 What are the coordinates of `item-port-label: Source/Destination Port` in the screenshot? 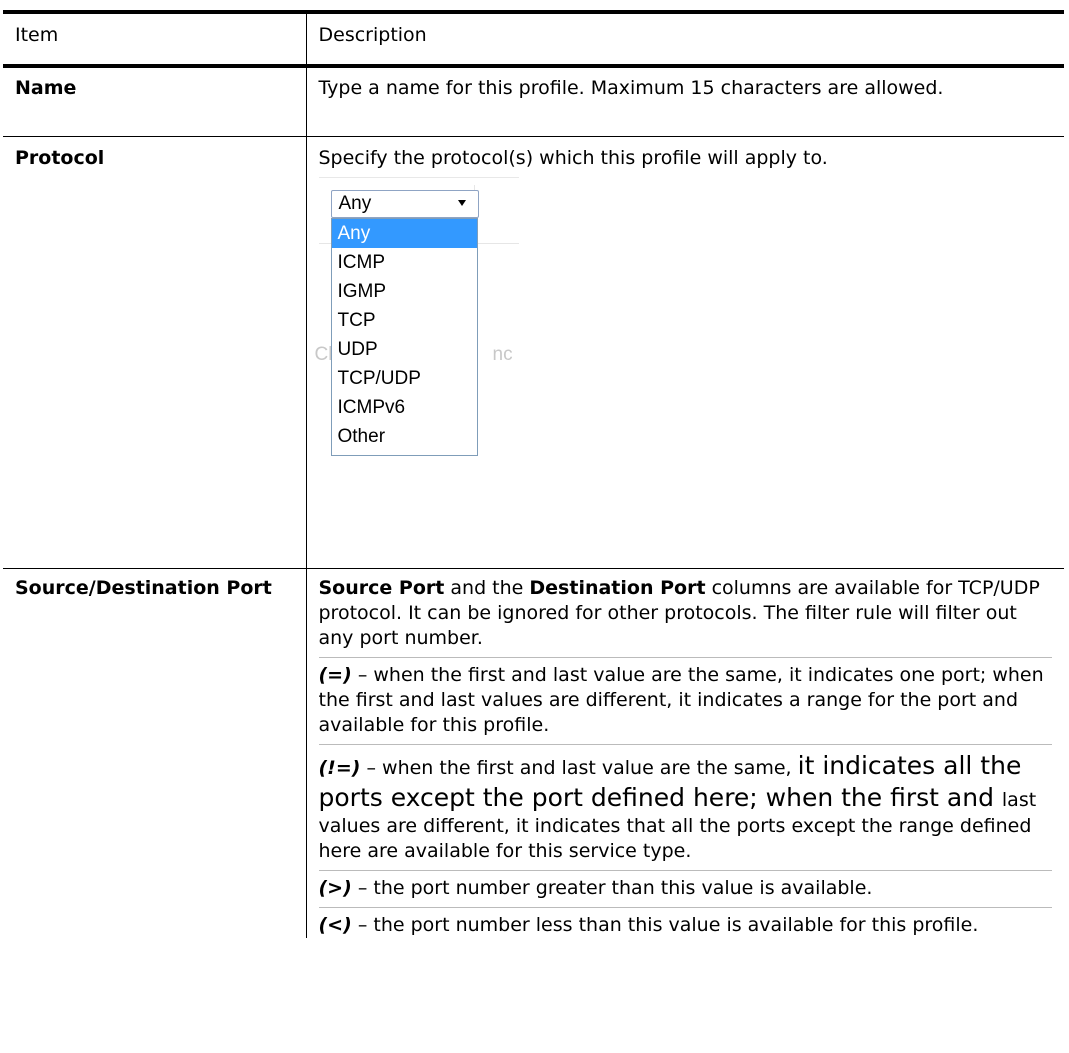 It's located at (155, 753).